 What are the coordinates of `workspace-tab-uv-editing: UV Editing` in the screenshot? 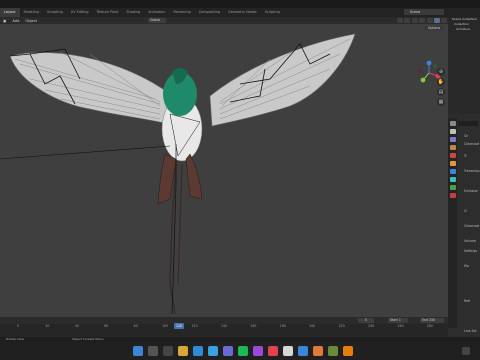 It's located at (80, 12).